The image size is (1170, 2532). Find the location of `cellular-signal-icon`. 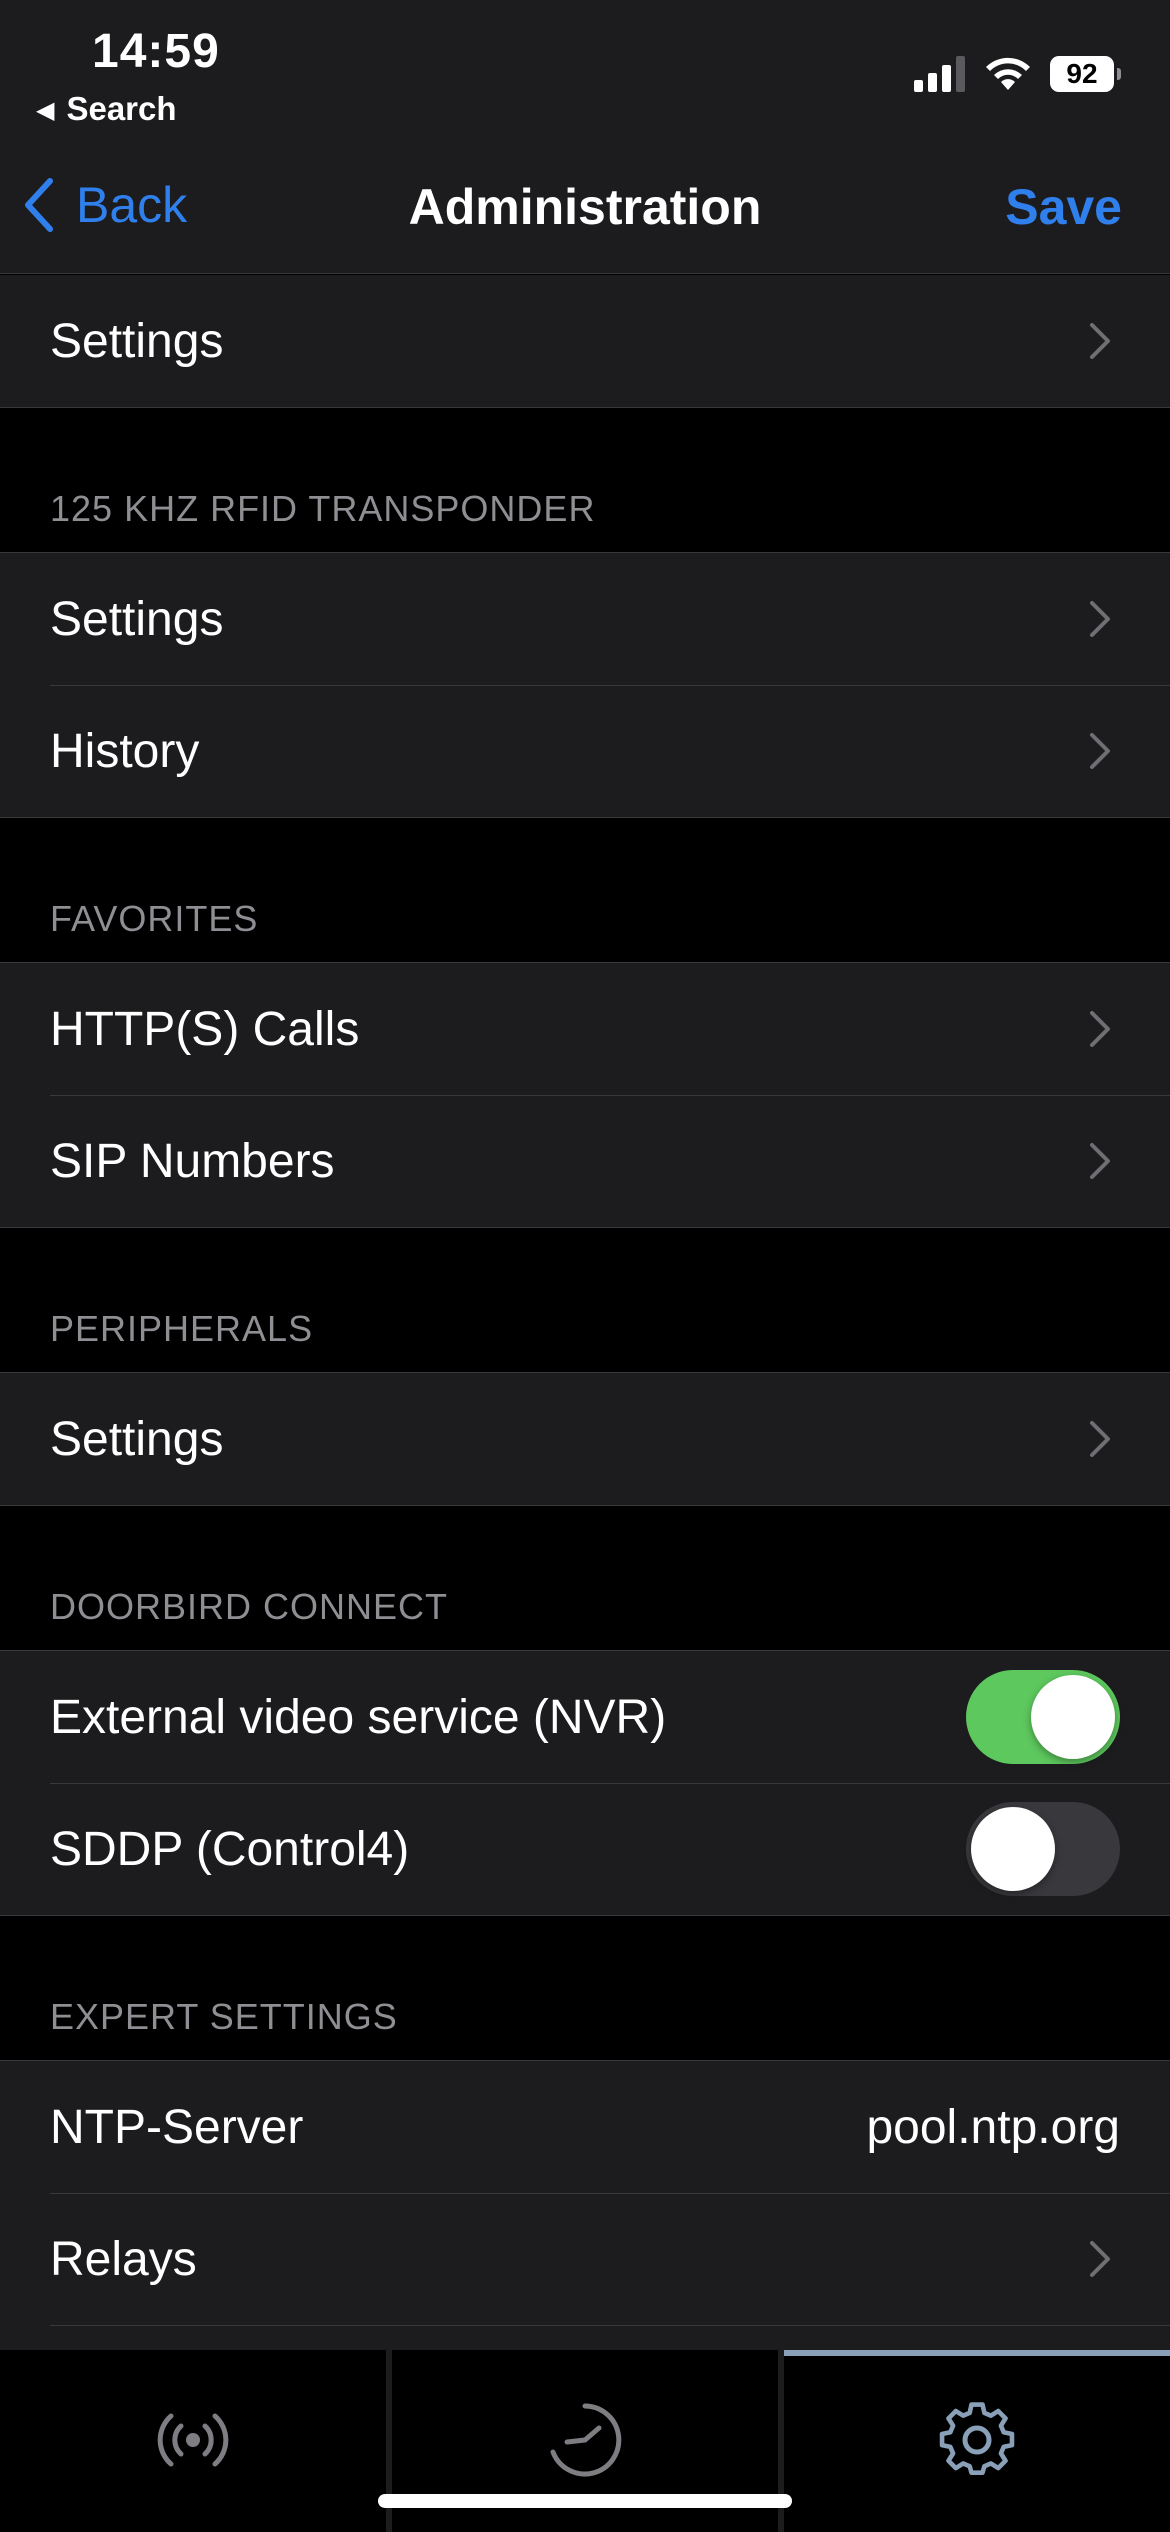

cellular-signal-icon is located at coordinates (939, 74).